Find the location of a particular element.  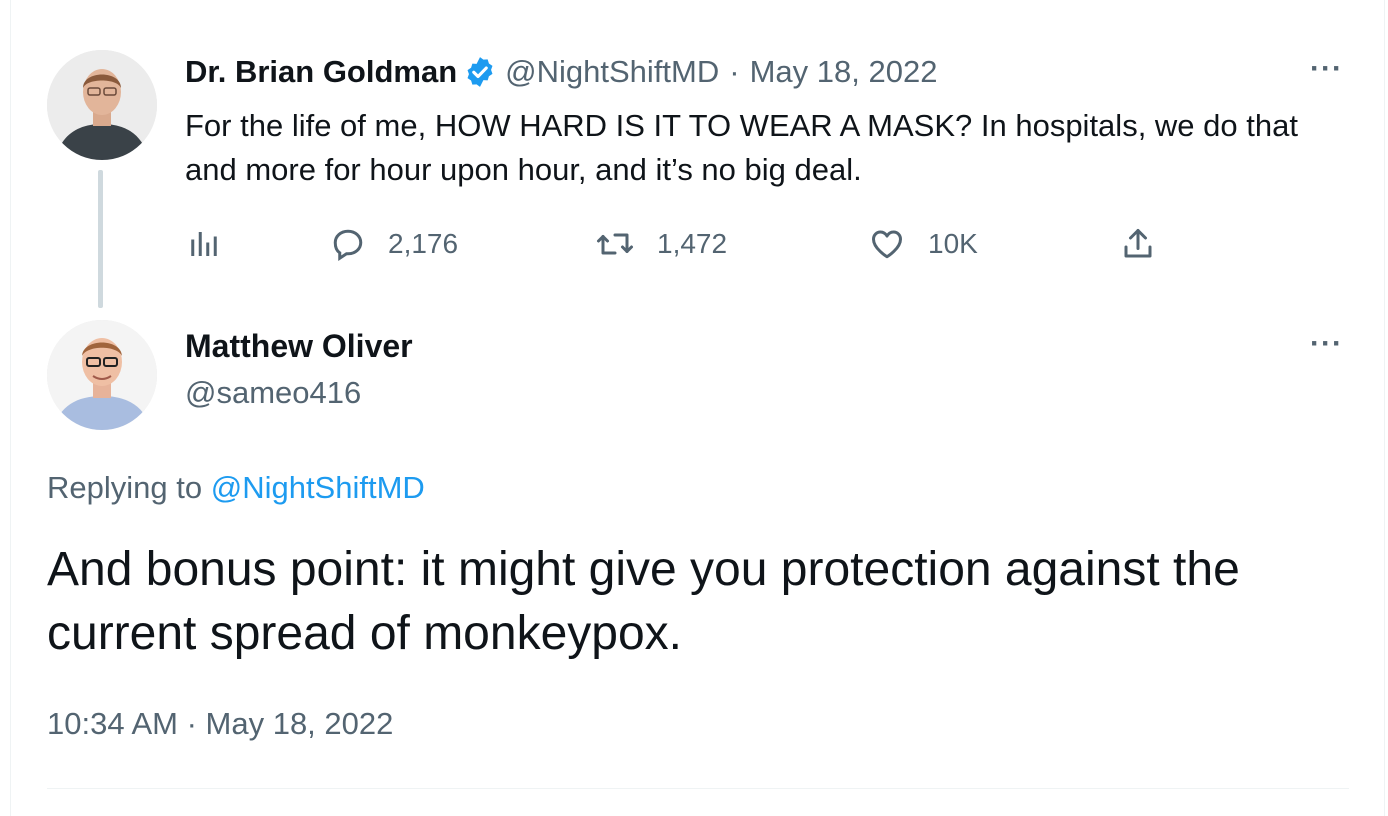

reply-author-name: Matthew Oliver is located at coordinates (299, 346).